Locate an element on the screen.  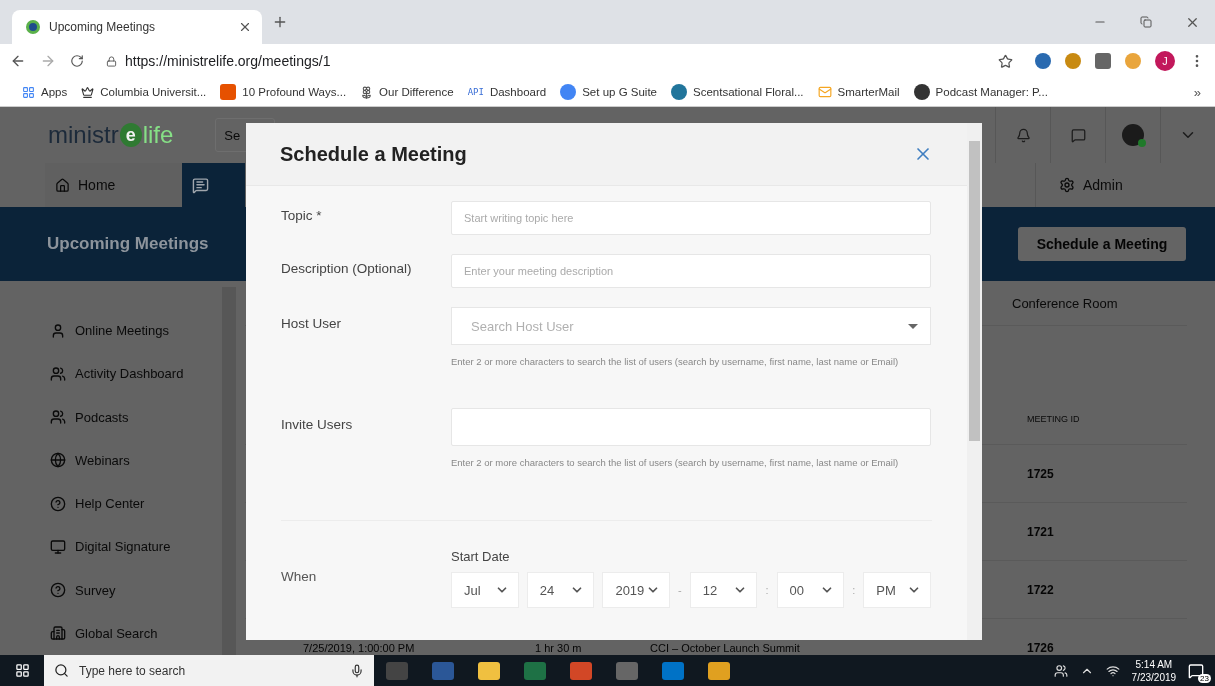
more-bookmarks-button: » is located at coordinates (1197, 92).